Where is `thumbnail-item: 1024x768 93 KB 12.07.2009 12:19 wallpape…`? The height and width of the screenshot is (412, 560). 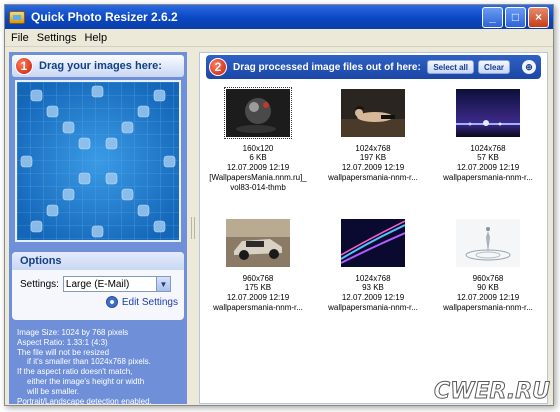
thumbnail-item: 1024x768 93 KB 12.07.2009 12:19 wallpape… is located at coordinates (373, 266).